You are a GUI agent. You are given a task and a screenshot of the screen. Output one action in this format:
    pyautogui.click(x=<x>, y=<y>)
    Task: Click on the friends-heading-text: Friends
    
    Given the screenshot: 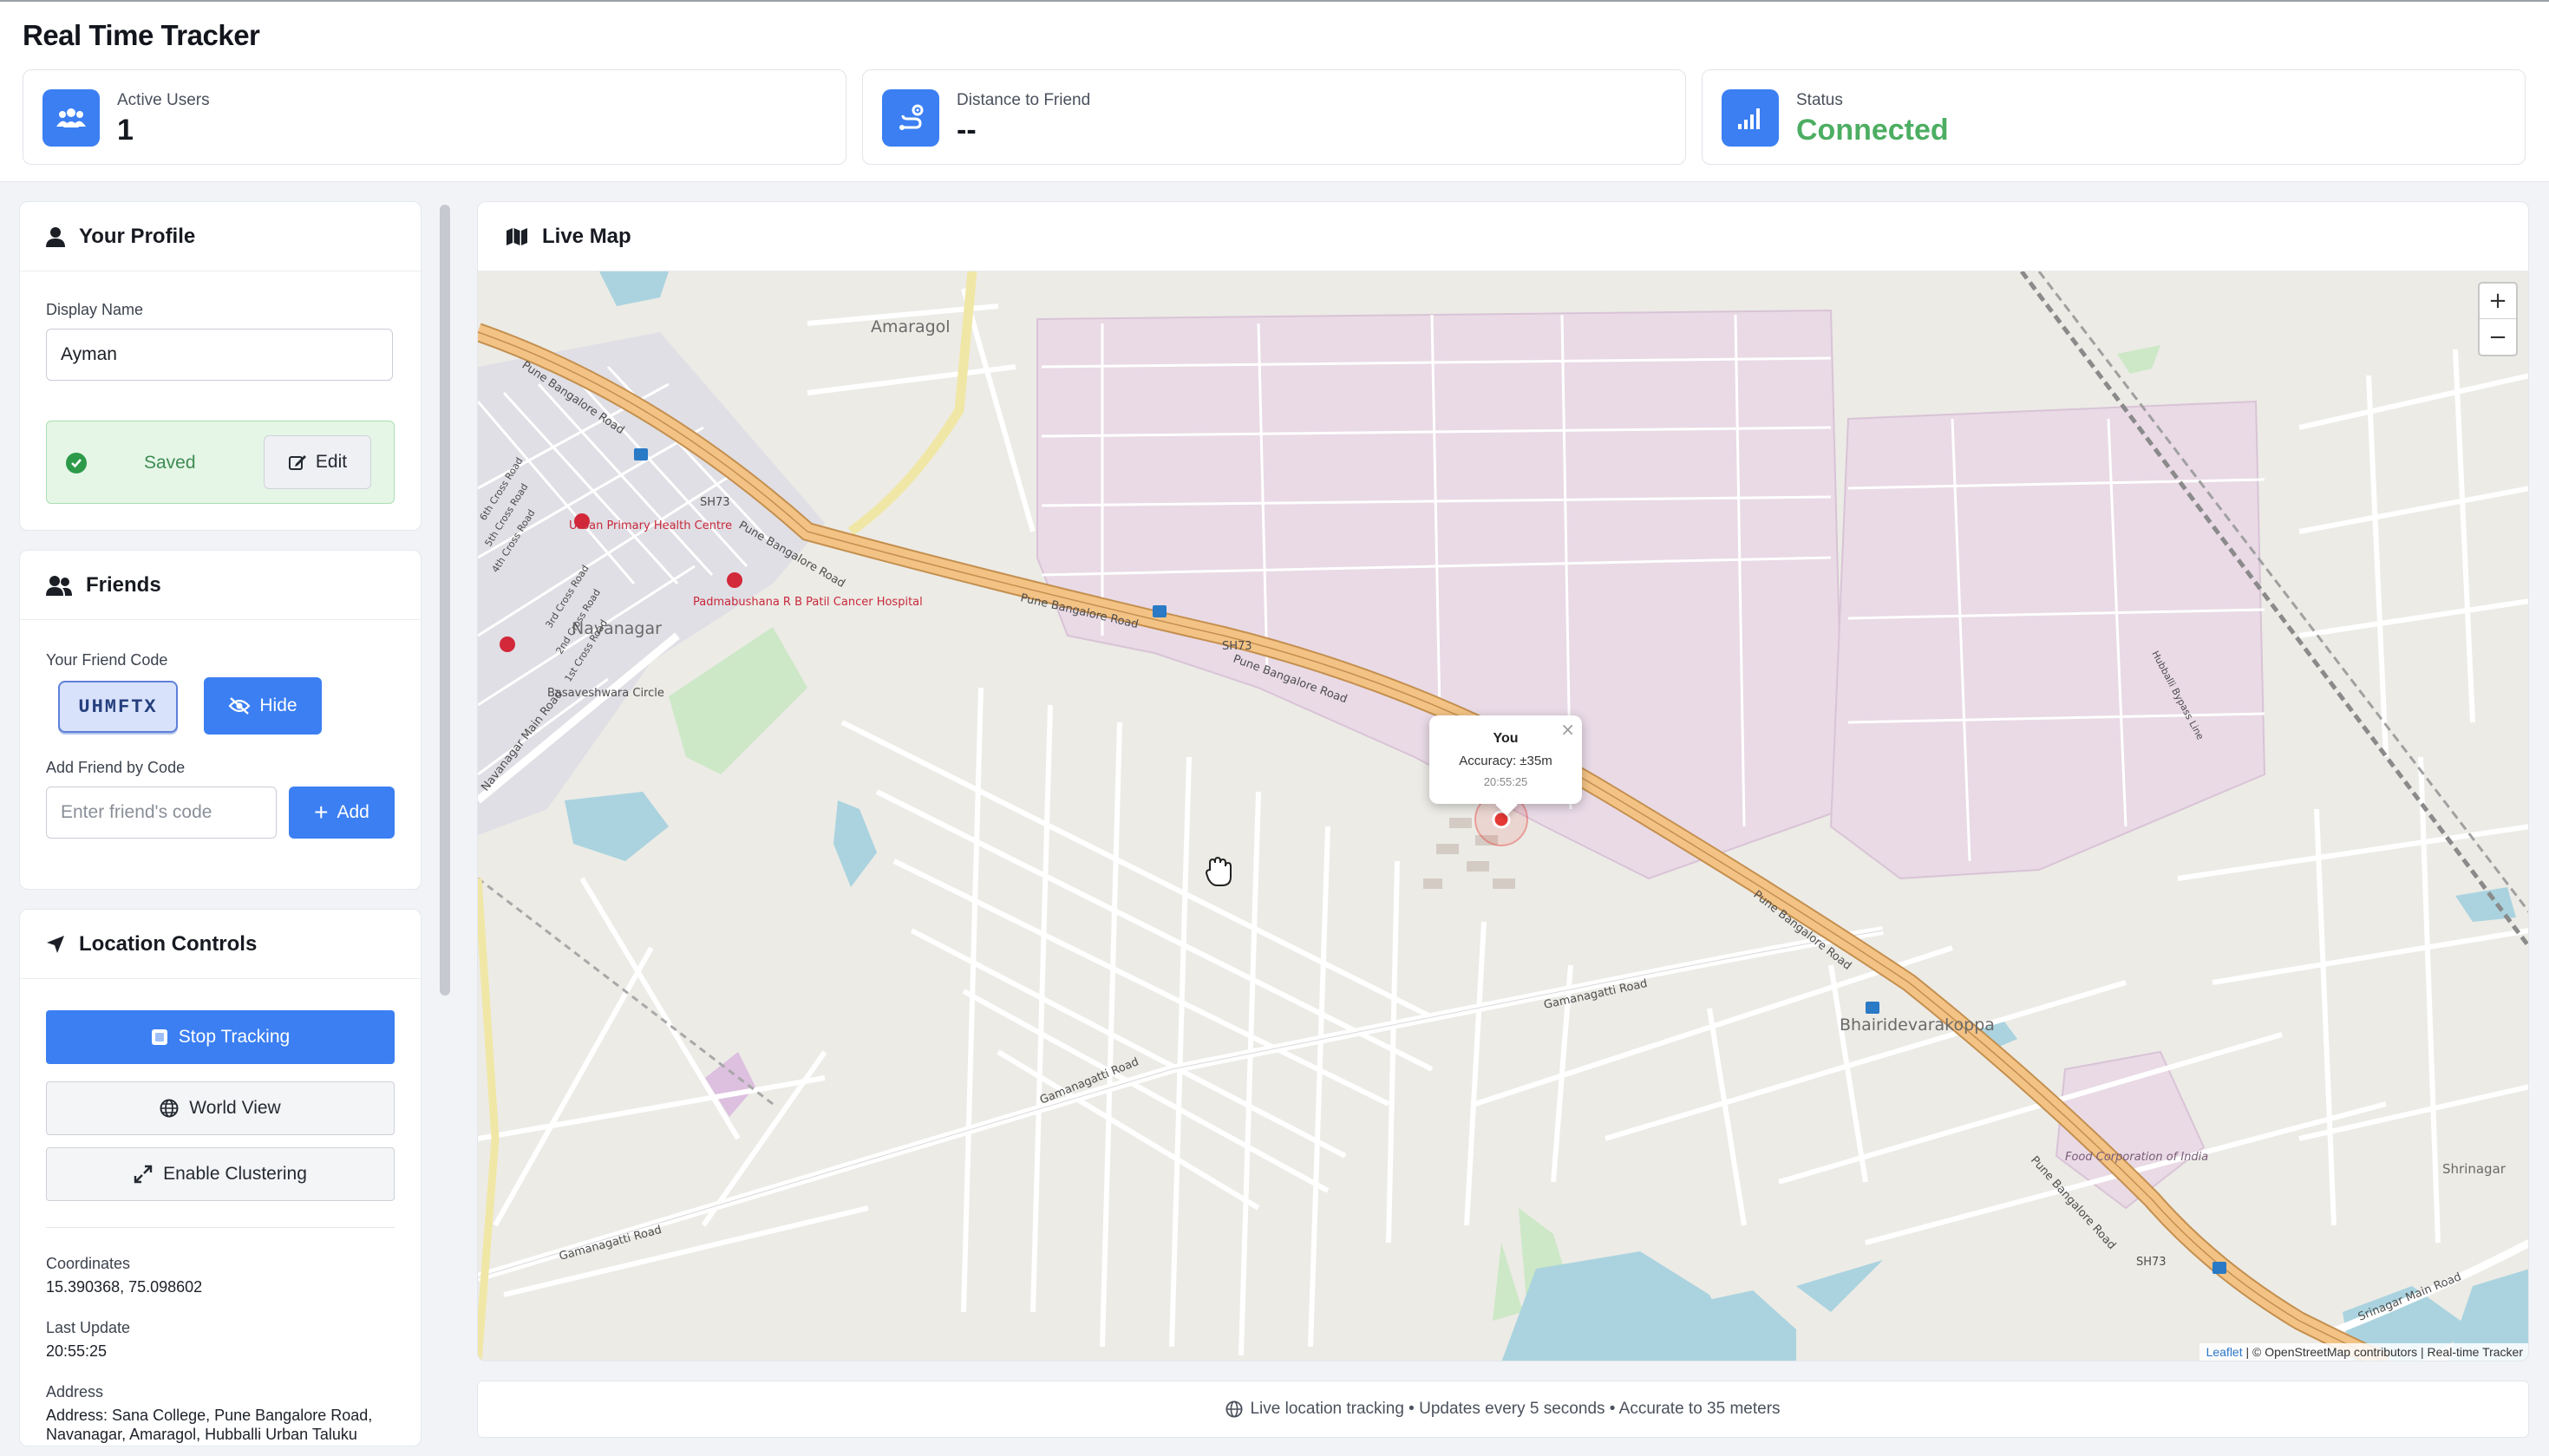 What is the action you would take?
    pyautogui.click(x=123, y=584)
    